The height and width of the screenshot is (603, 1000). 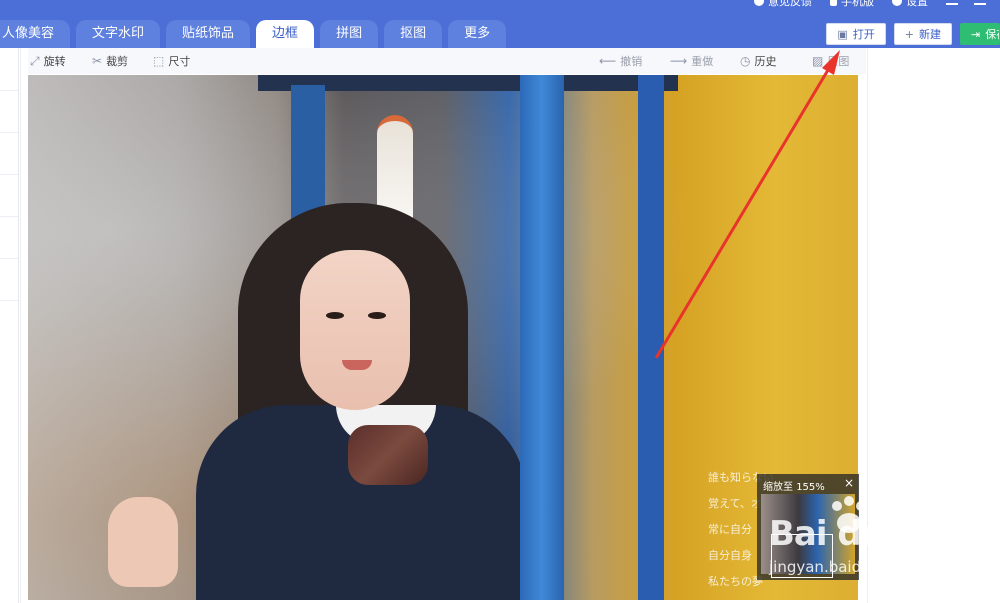 I want to click on resize-icon: ⬚, so click(x=159, y=61).